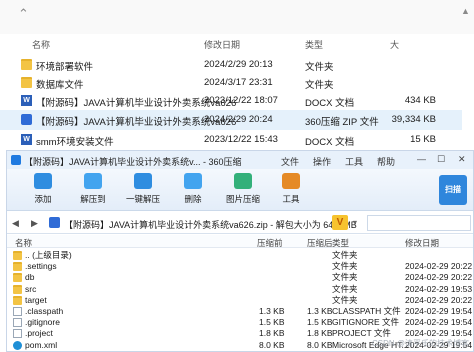 The height and width of the screenshot is (352, 474). I want to click on extract-to-label: 解压到, so click(93, 199).